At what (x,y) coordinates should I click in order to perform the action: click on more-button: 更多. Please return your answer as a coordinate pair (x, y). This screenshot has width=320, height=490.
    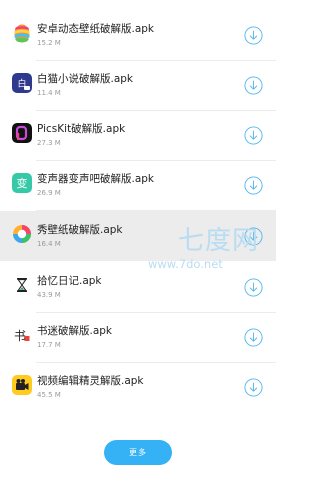
    Looking at the image, I should click on (138, 452).